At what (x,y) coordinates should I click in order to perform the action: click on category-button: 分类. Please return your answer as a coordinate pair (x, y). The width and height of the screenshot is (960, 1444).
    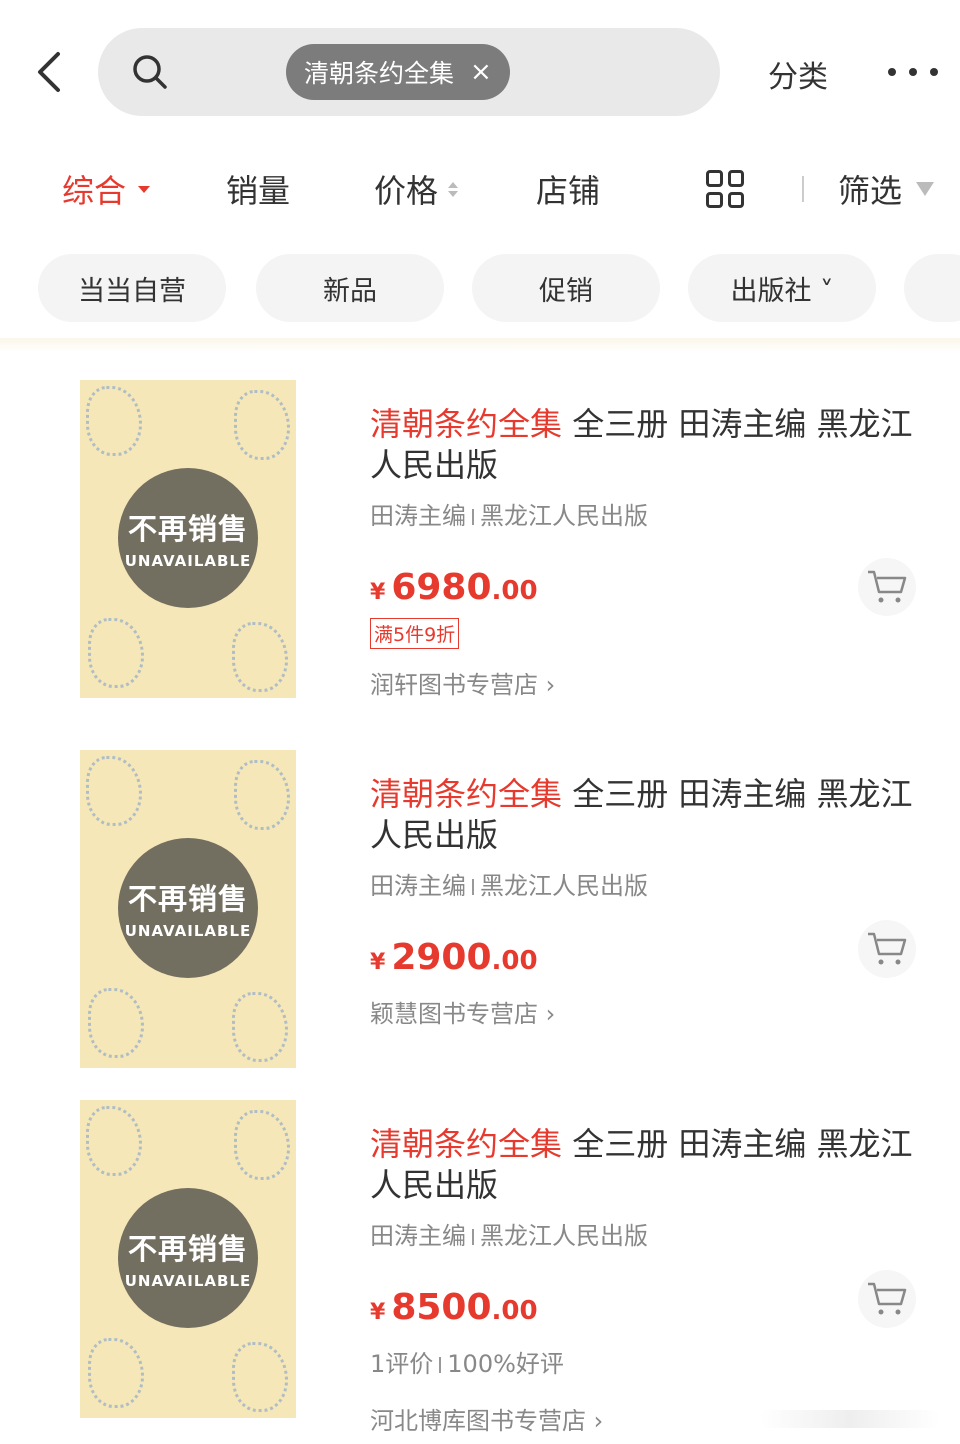
    Looking at the image, I should click on (798, 74).